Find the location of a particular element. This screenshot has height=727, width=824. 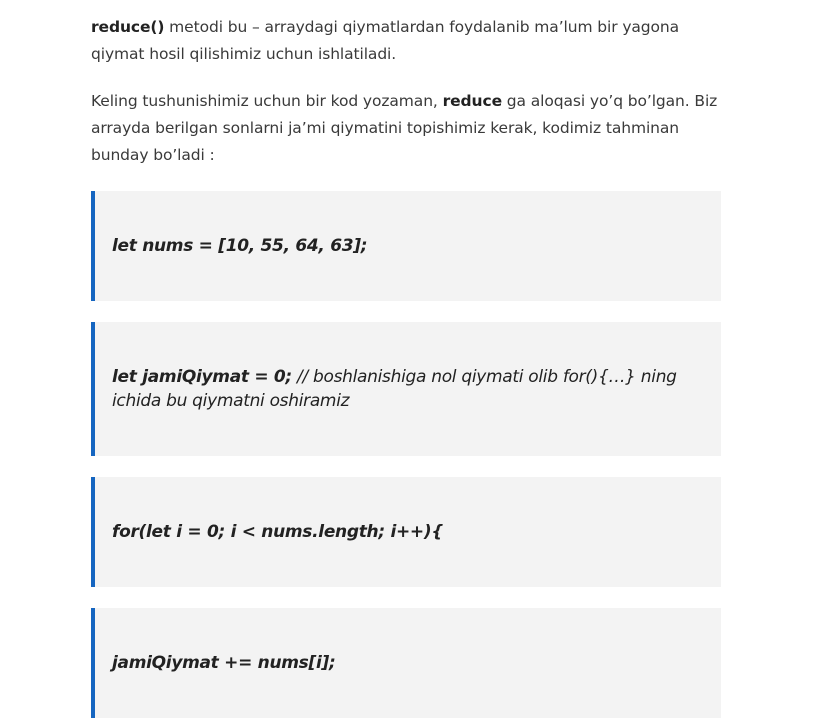

code-line-for-loop: for(let i = 0; i < nums.length; i++){ is located at coordinates (277, 532).